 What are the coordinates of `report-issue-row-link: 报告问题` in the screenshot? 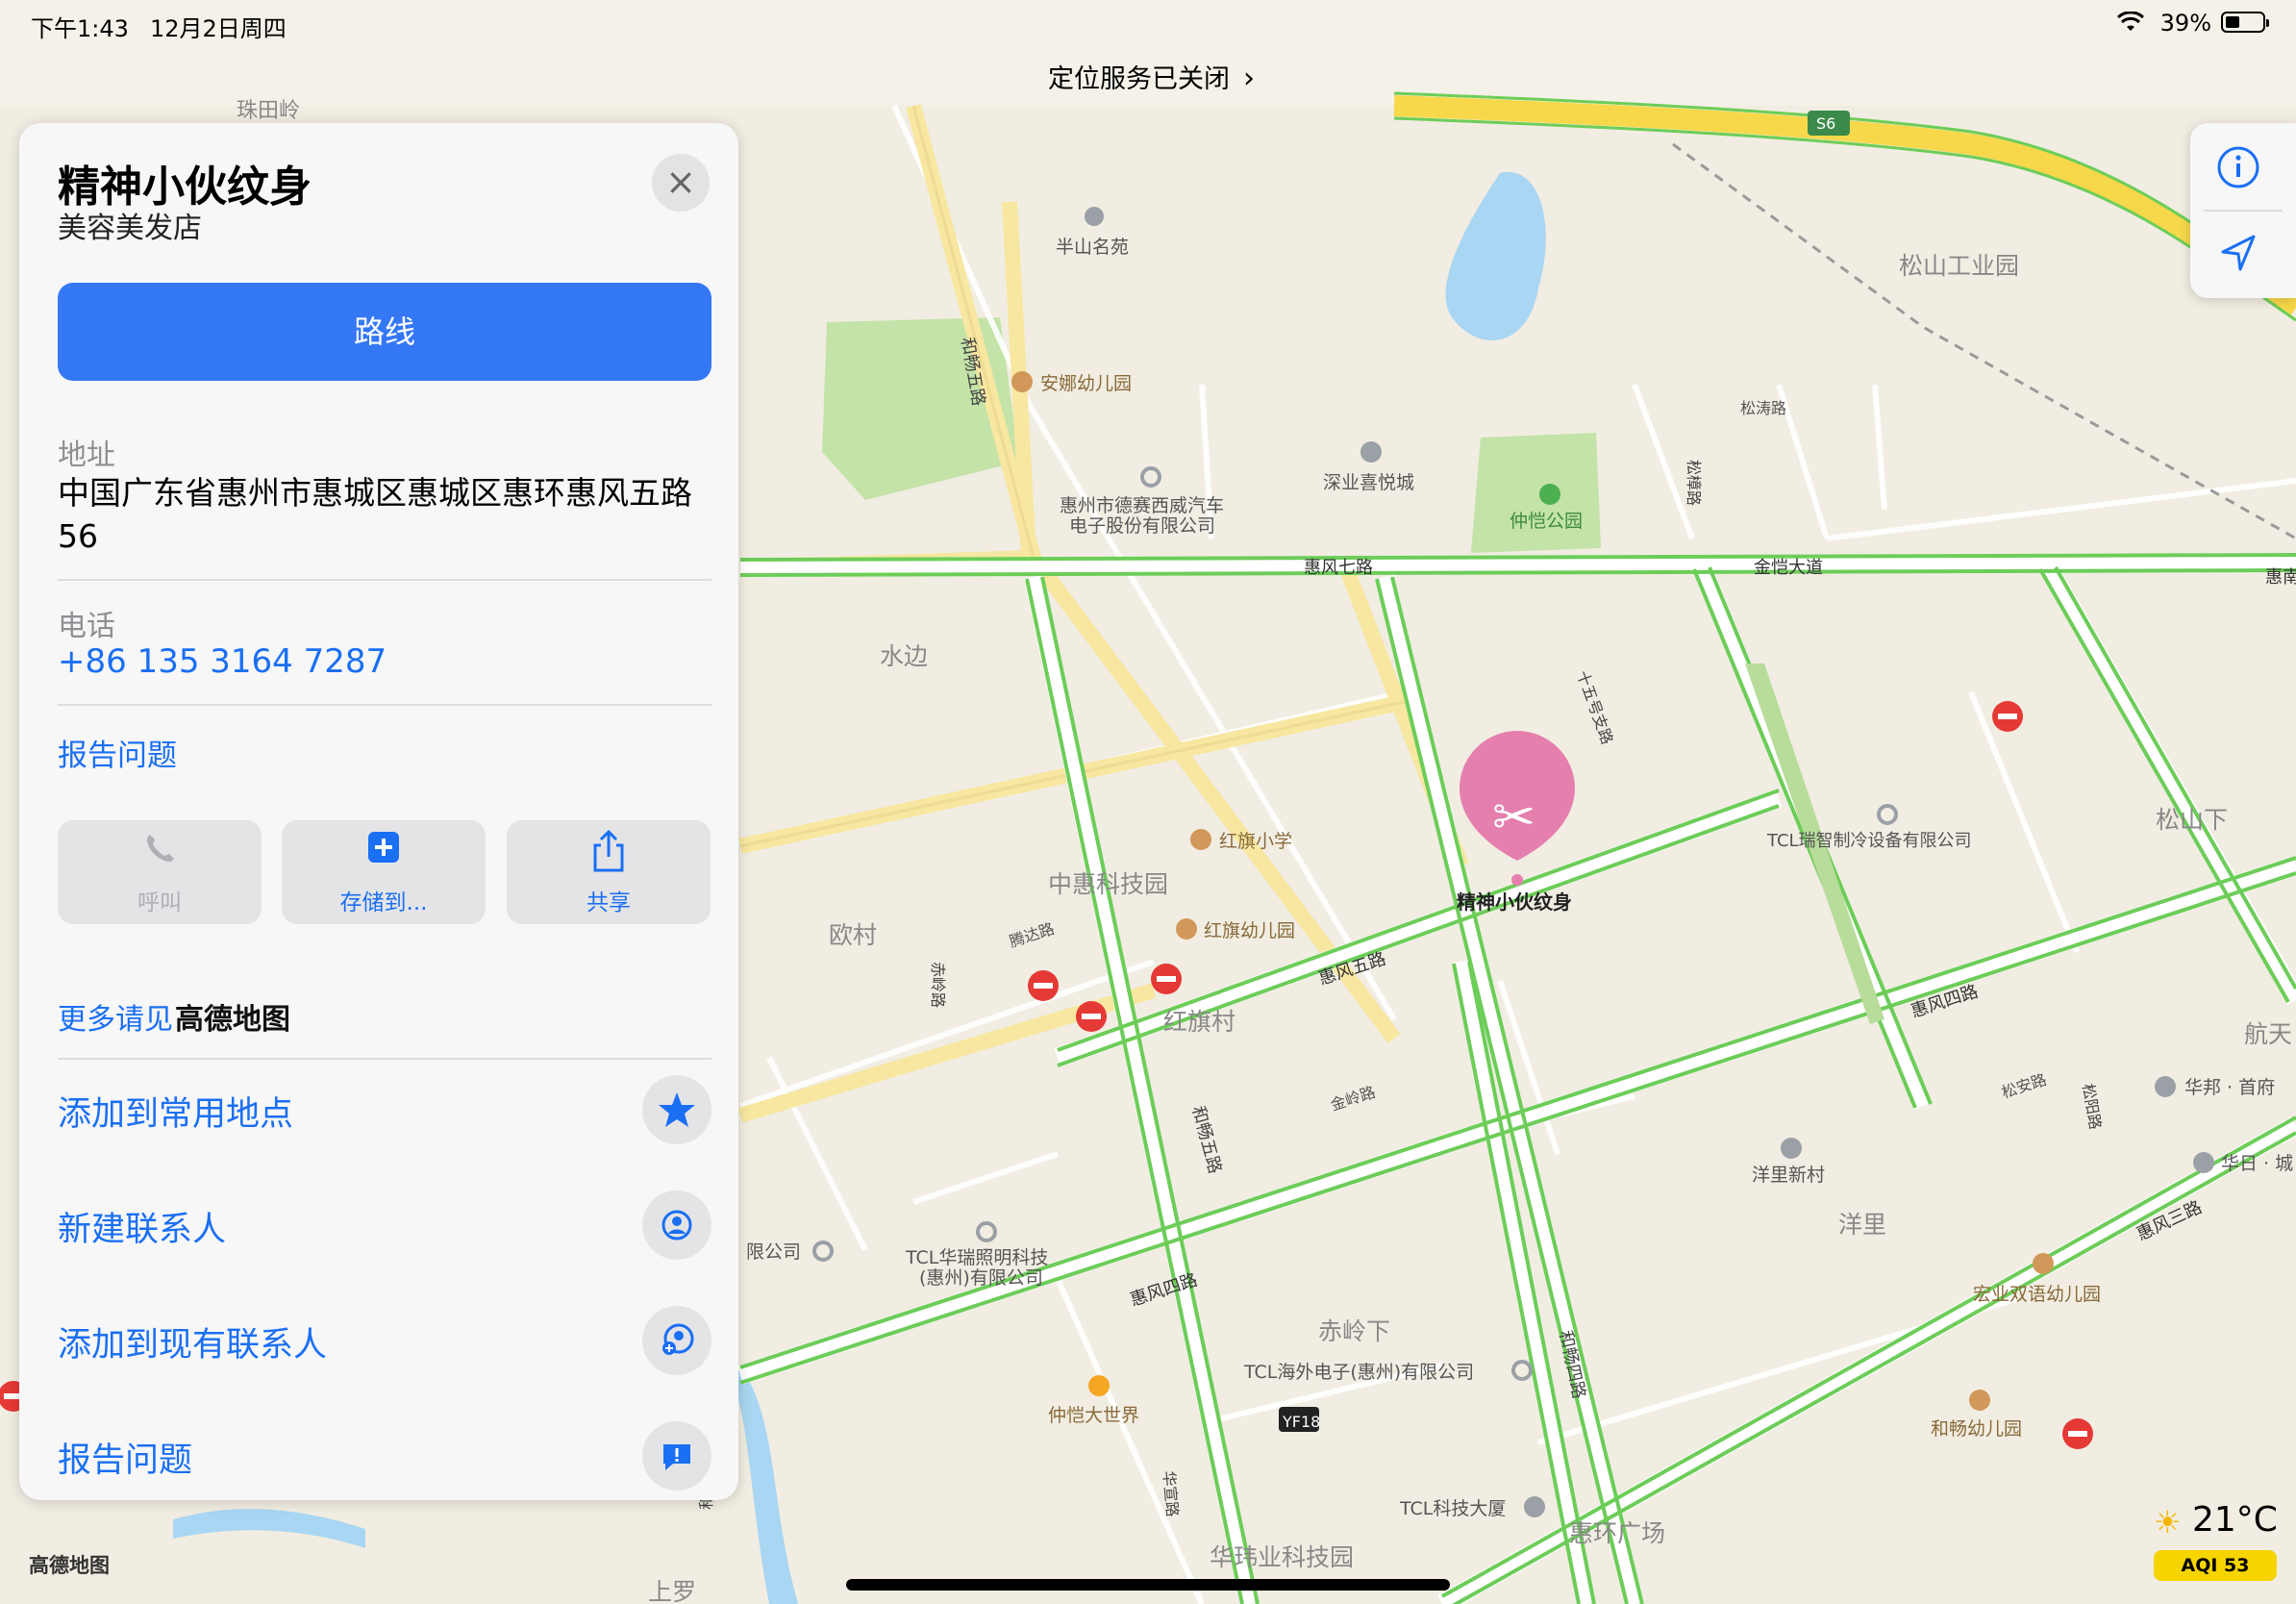 It's located at (125, 1457).